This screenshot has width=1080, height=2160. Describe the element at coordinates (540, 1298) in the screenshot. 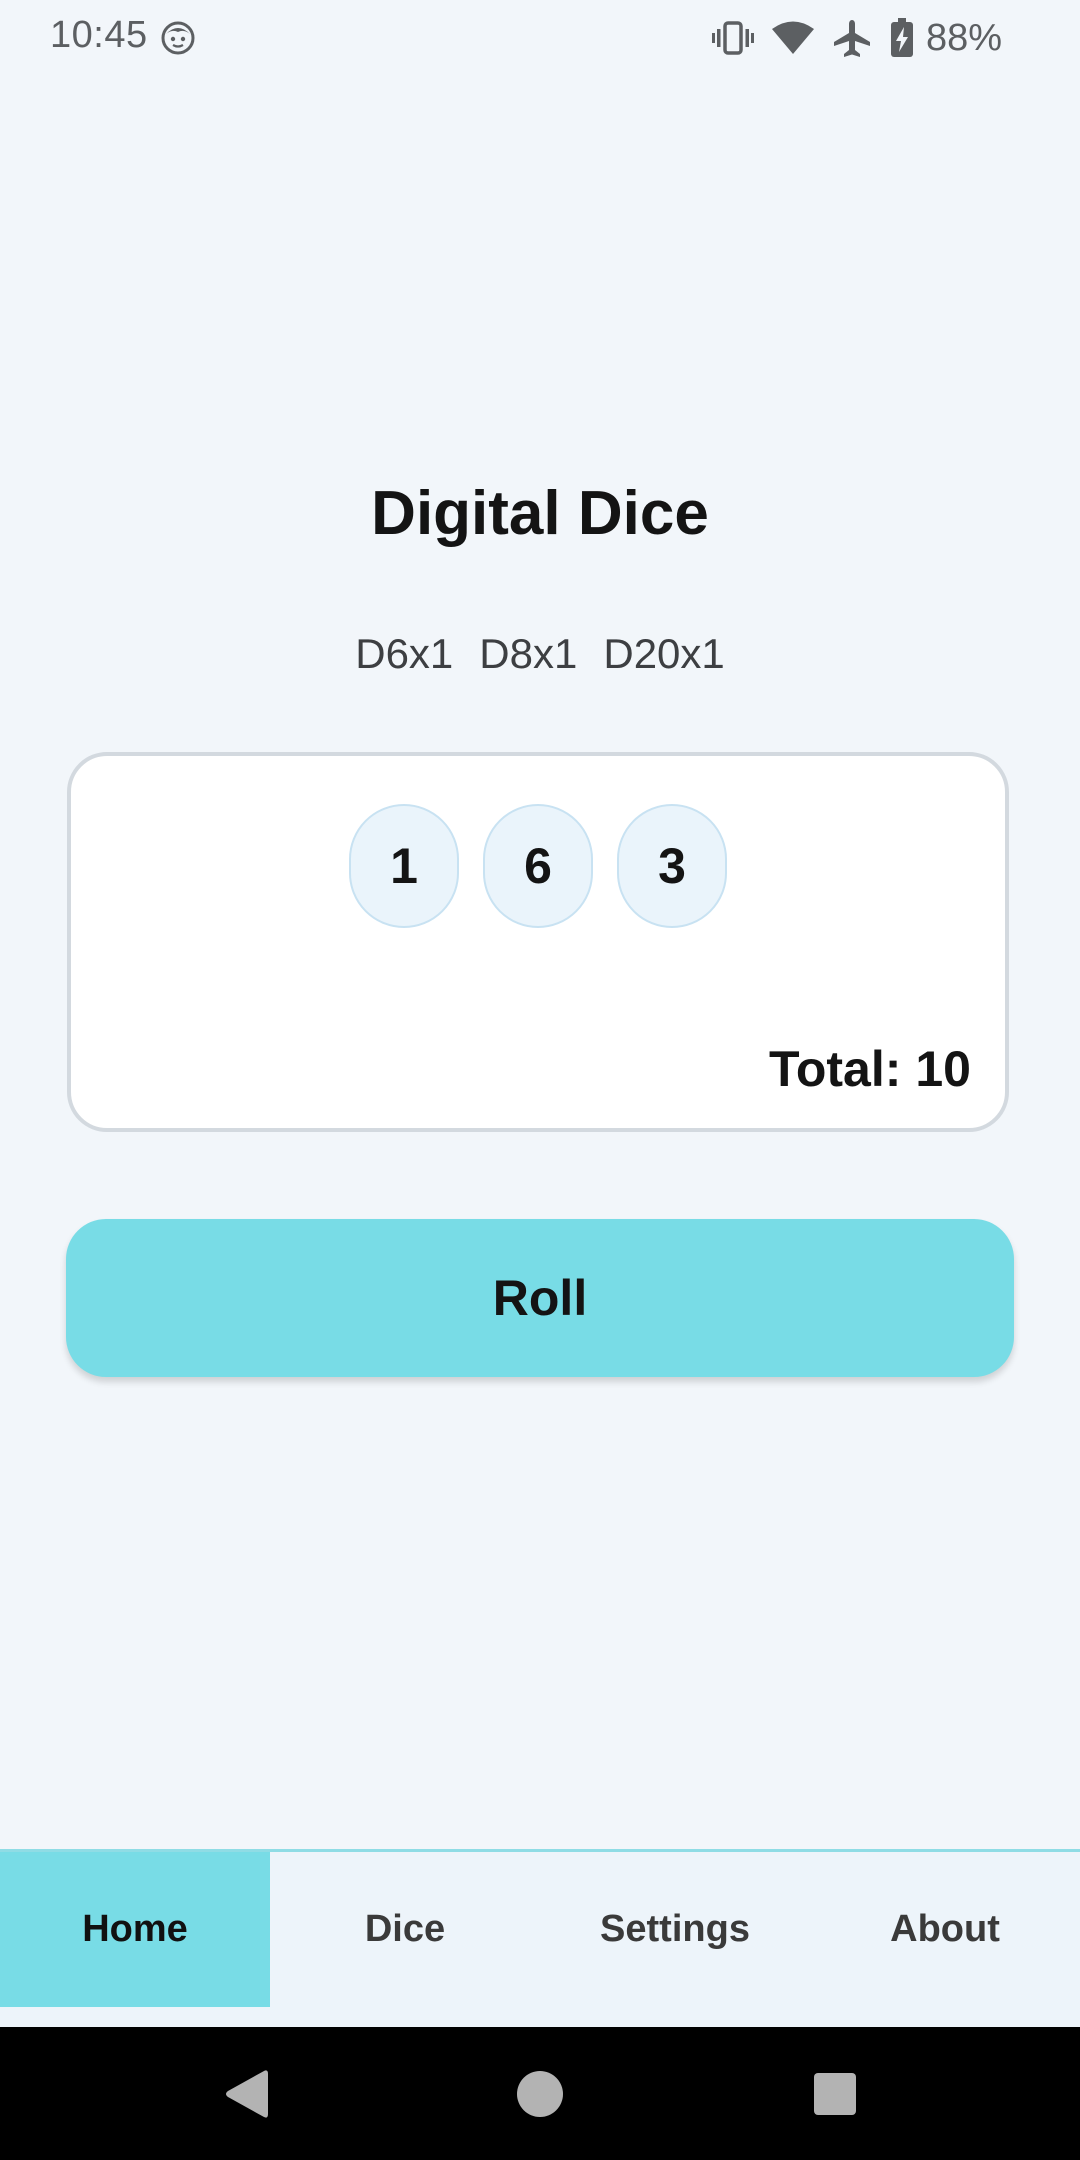

I see `roll-button: Roll` at that location.